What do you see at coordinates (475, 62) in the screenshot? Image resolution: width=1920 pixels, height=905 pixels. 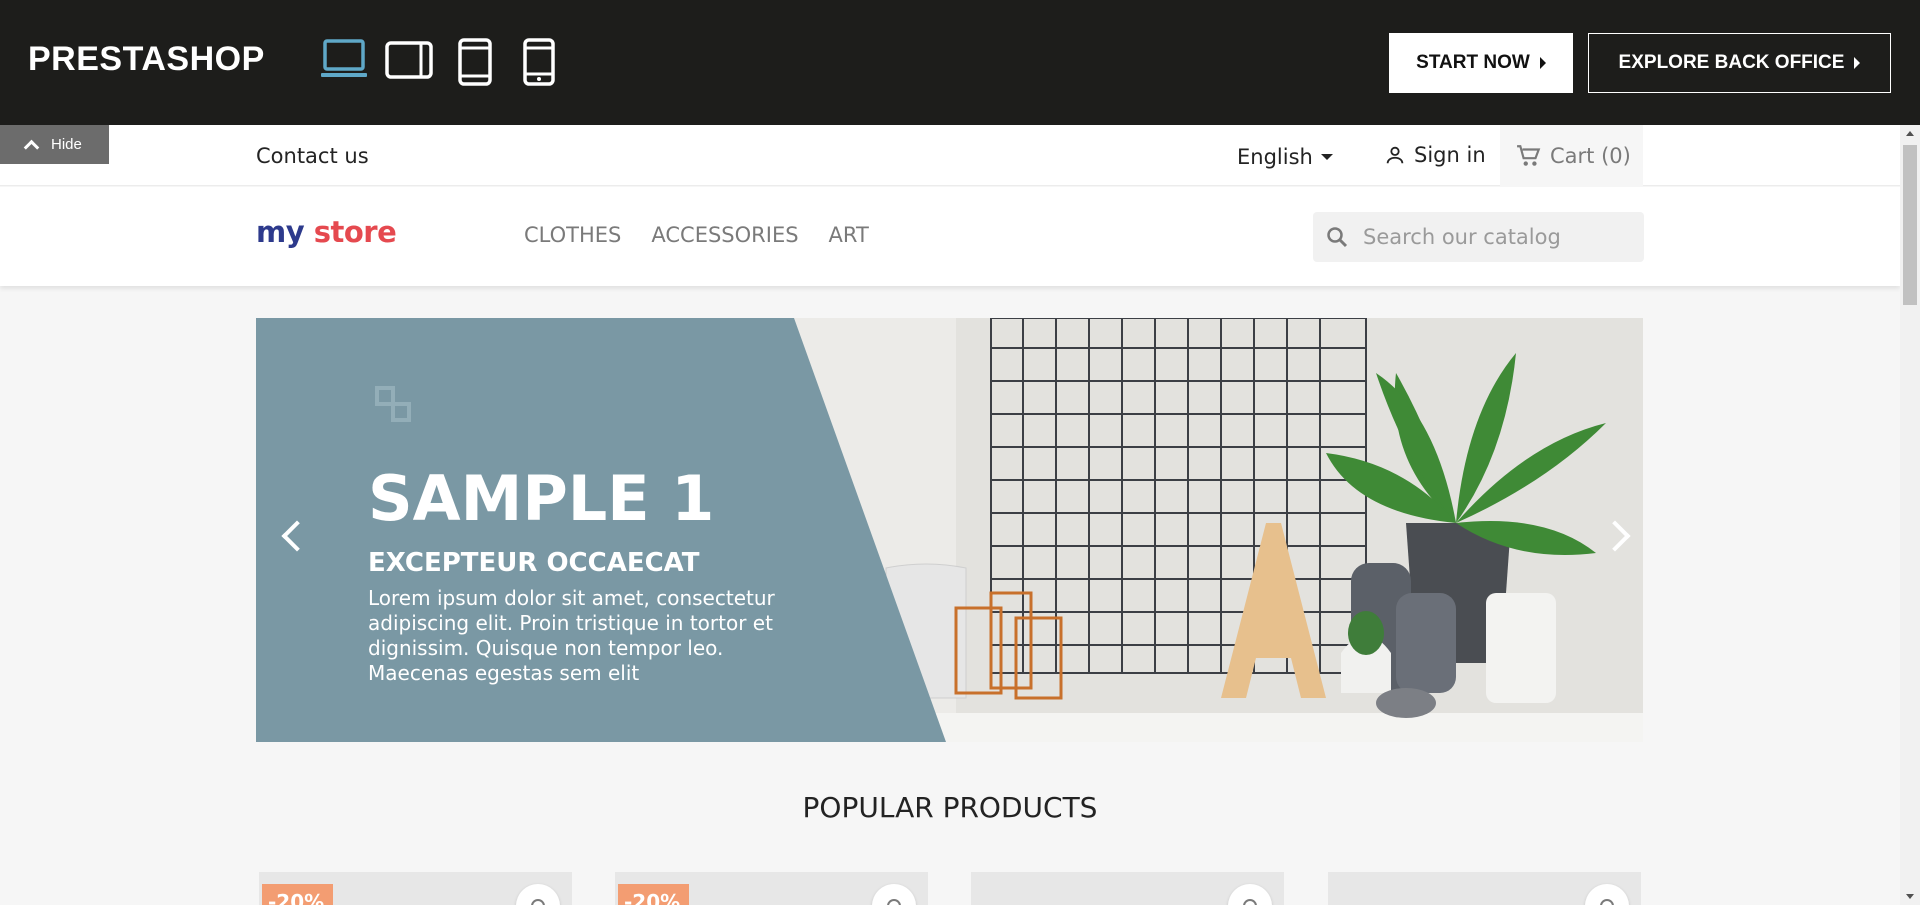 I see `tablet-portrait-icon` at bounding box center [475, 62].